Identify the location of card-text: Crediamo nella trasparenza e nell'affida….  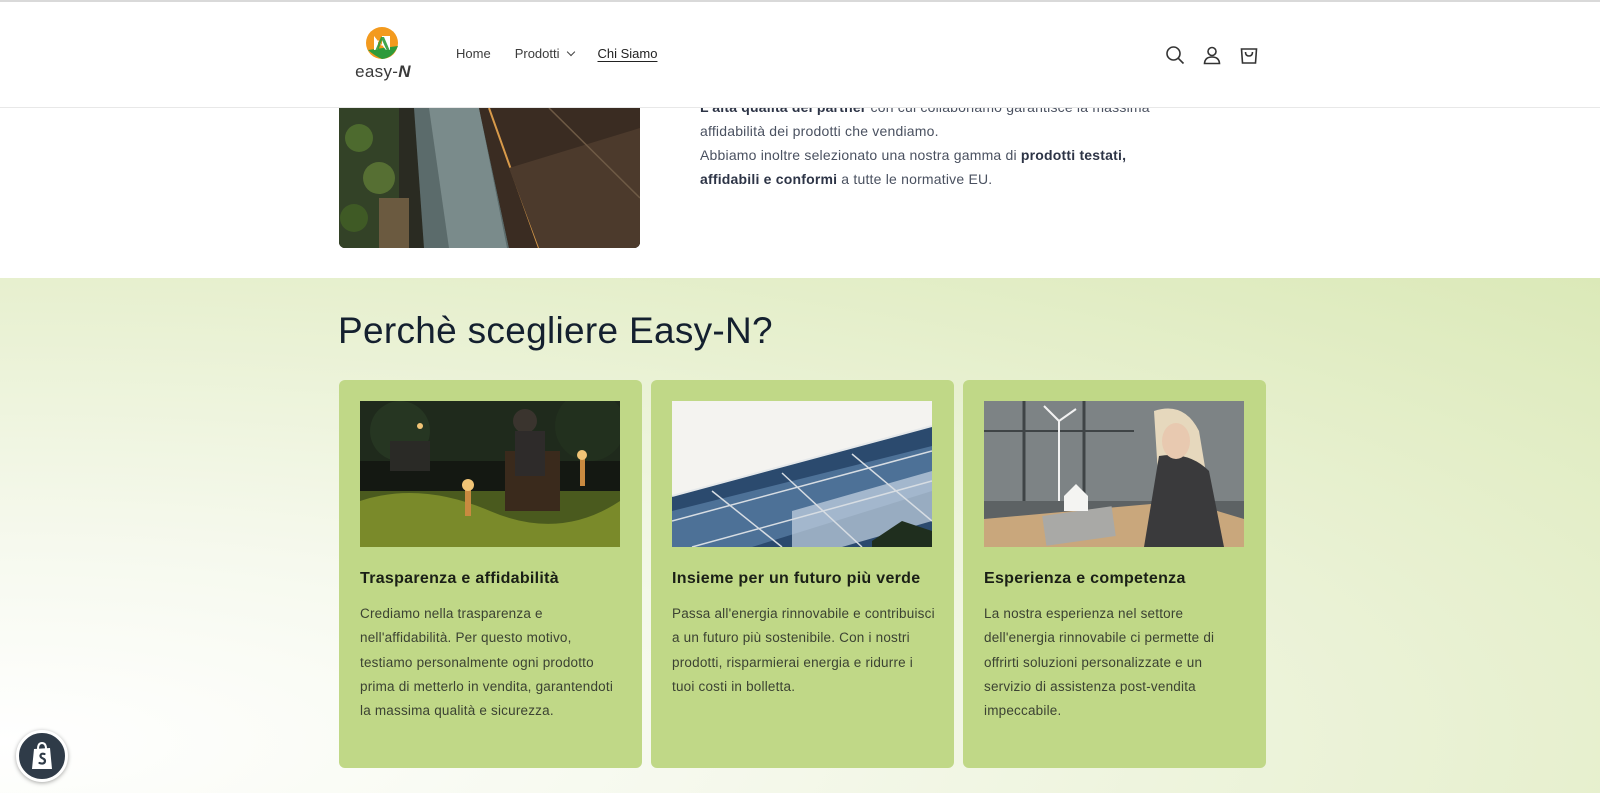
(487, 662).